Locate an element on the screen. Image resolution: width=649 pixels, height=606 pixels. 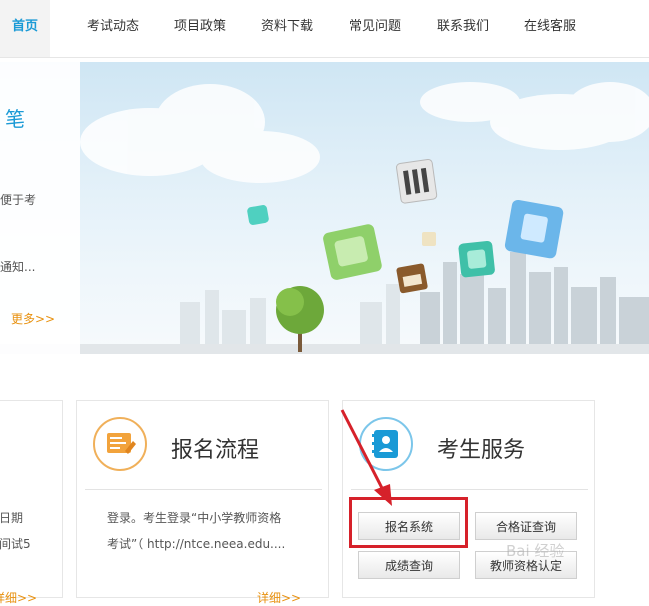
watermark: Bai 经验 is located at coordinates (535, 551).